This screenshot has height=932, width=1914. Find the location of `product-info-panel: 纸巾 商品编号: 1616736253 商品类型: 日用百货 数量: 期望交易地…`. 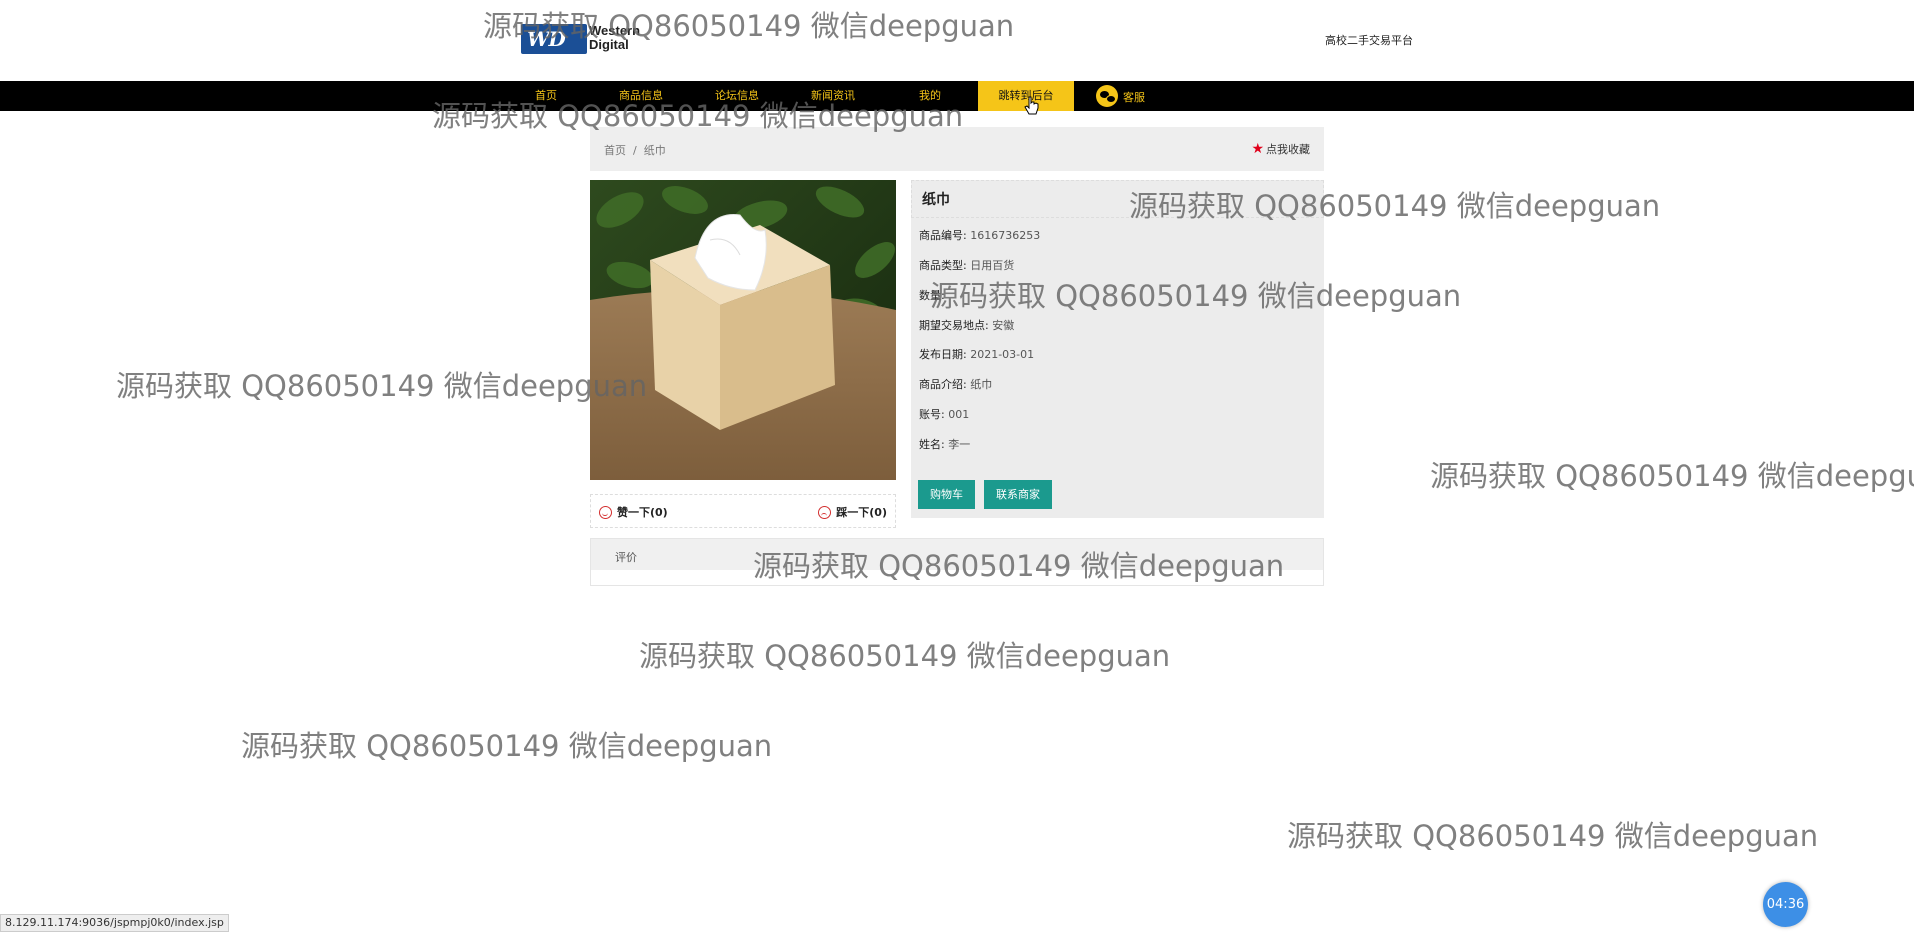

product-info-panel: 纸巾 商品编号: 1616736253 商品类型: 日用百货 数量: 期望交易地… is located at coordinates (1117, 349).